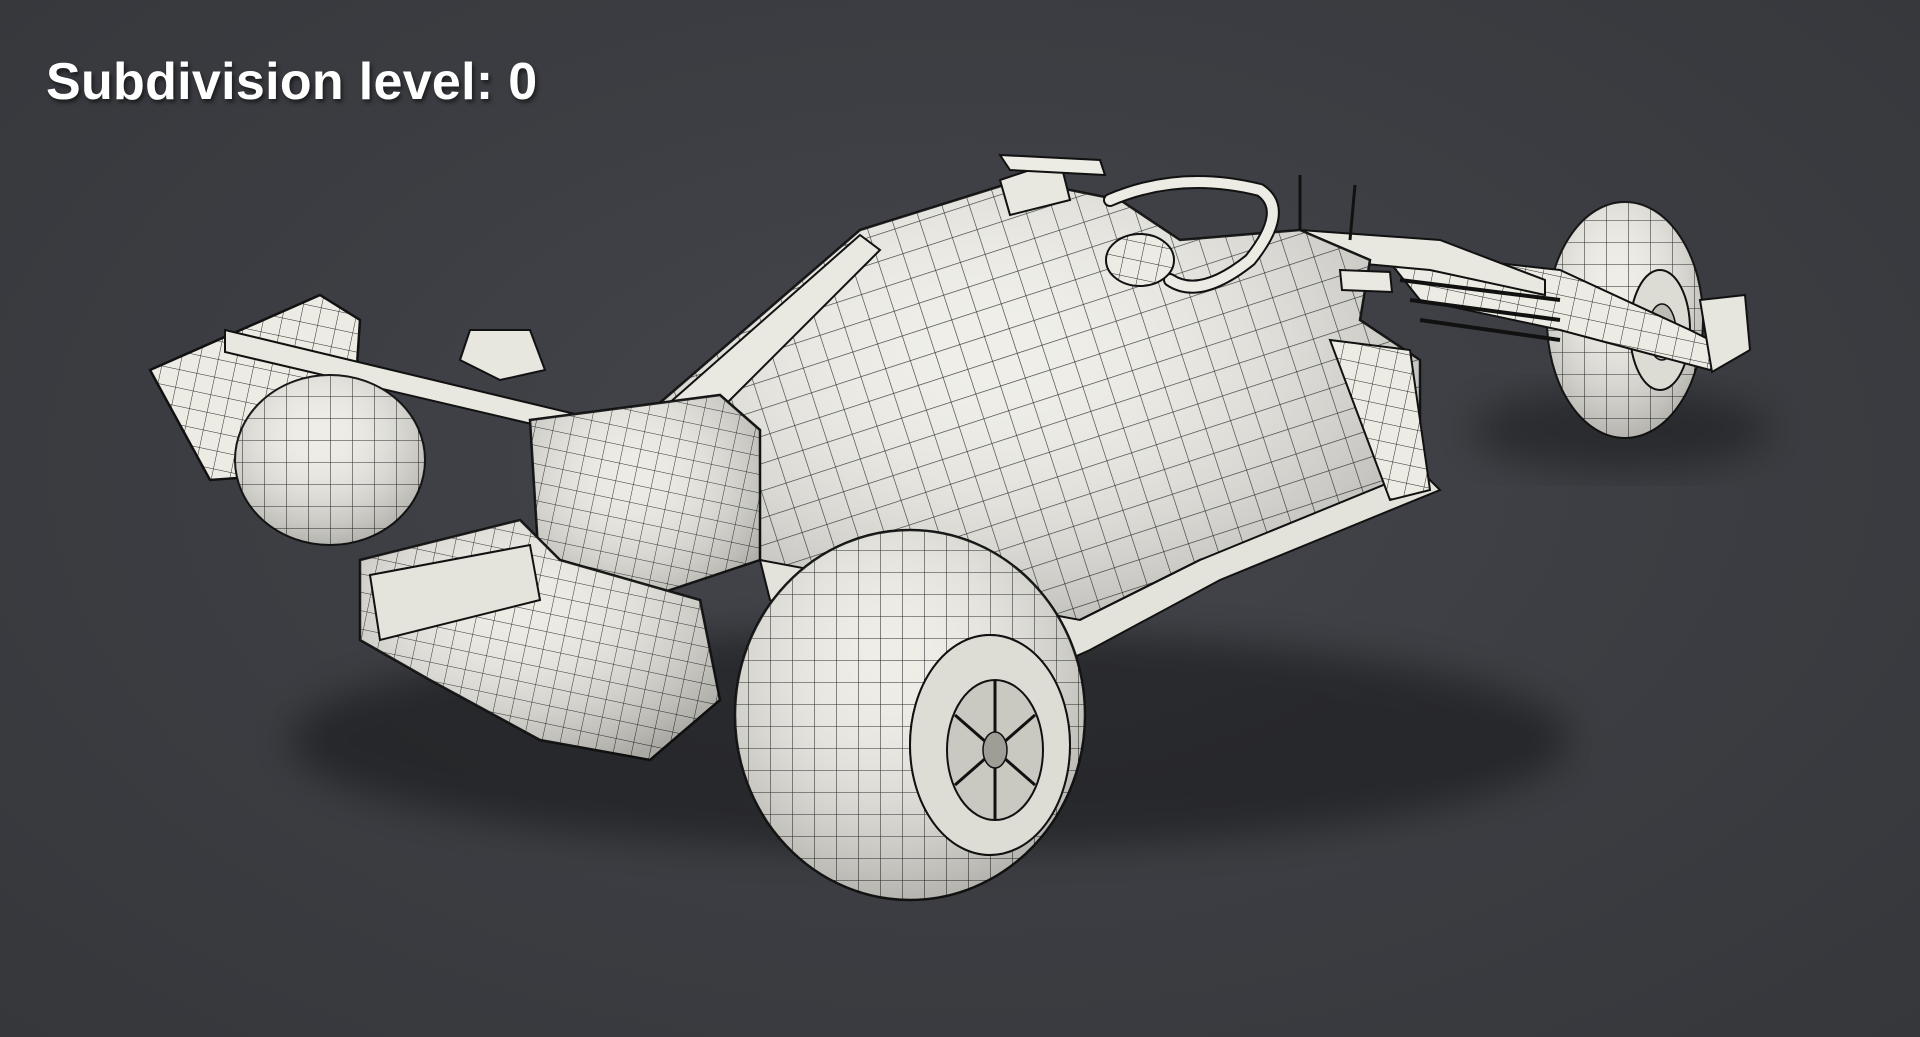 This screenshot has width=1920, height=1037. Describe the element at coordinates (330, 460) in the screenshot. I see `rear-left-tire` at that location.